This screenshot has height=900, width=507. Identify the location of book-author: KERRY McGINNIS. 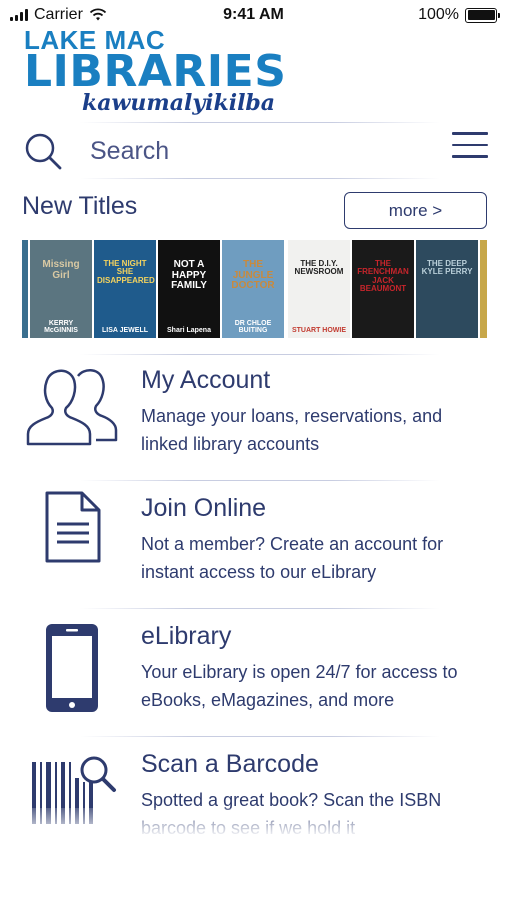
(61, 327).